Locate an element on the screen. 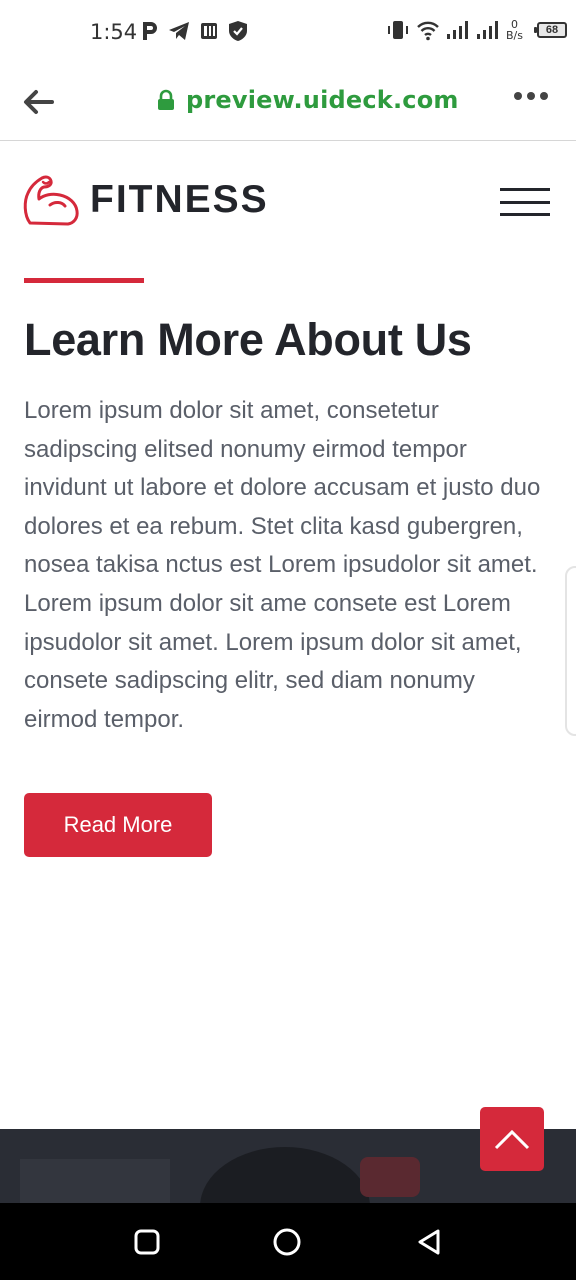 Image resolution: width=576 pixels, height=1280 pixels. network-speed-unit: B/s is located at coordinates (514, 35).